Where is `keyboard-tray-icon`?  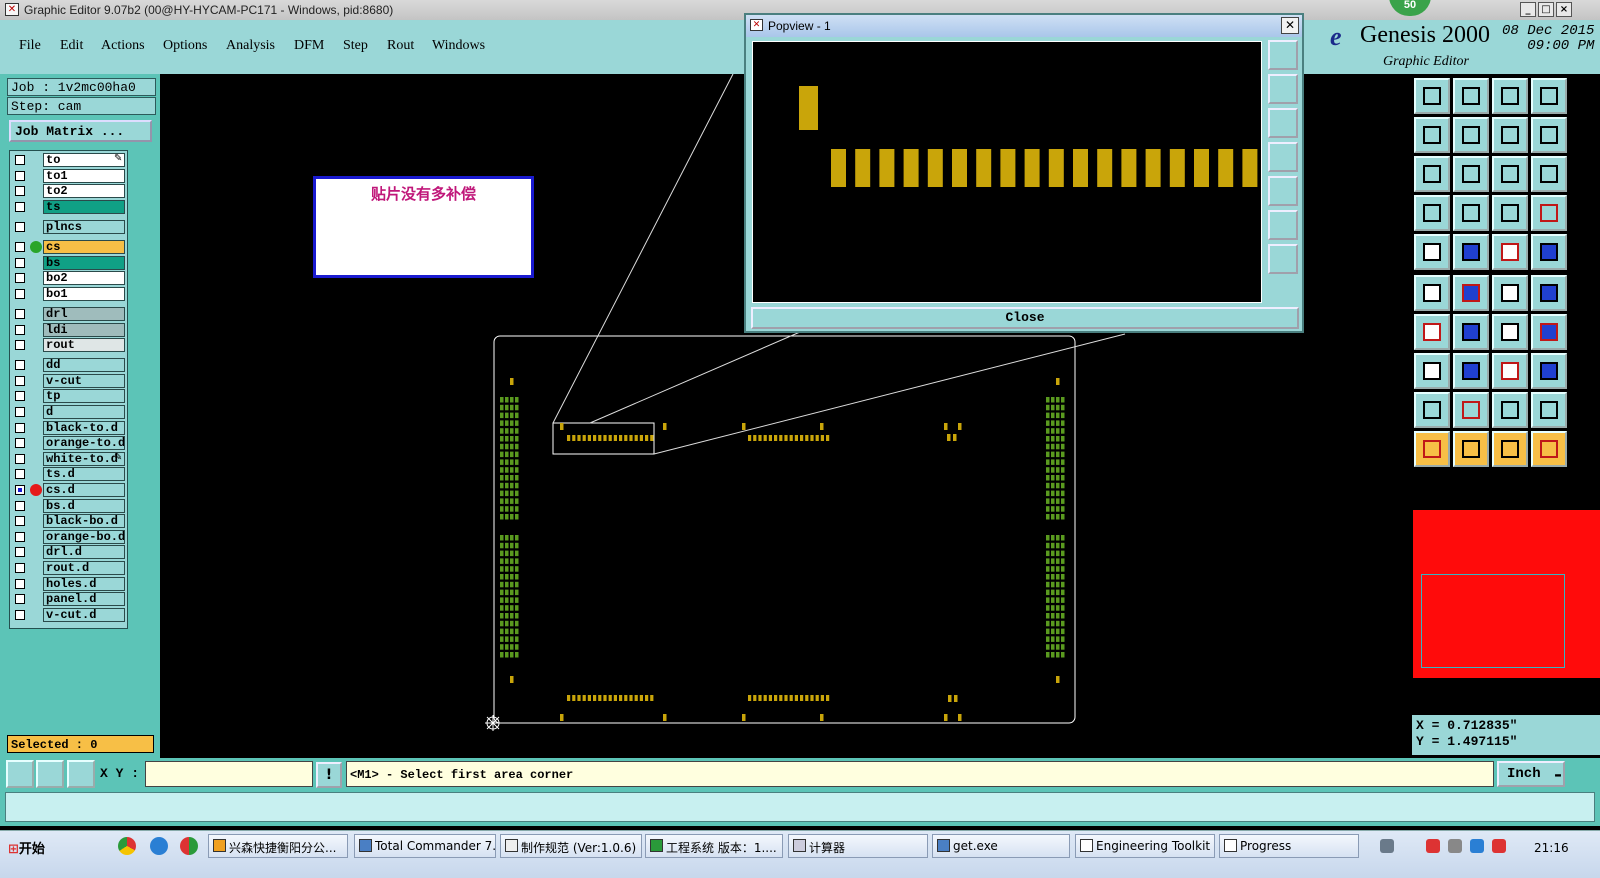 keyboard-tray-icon is located at coordinates (1387, 846).